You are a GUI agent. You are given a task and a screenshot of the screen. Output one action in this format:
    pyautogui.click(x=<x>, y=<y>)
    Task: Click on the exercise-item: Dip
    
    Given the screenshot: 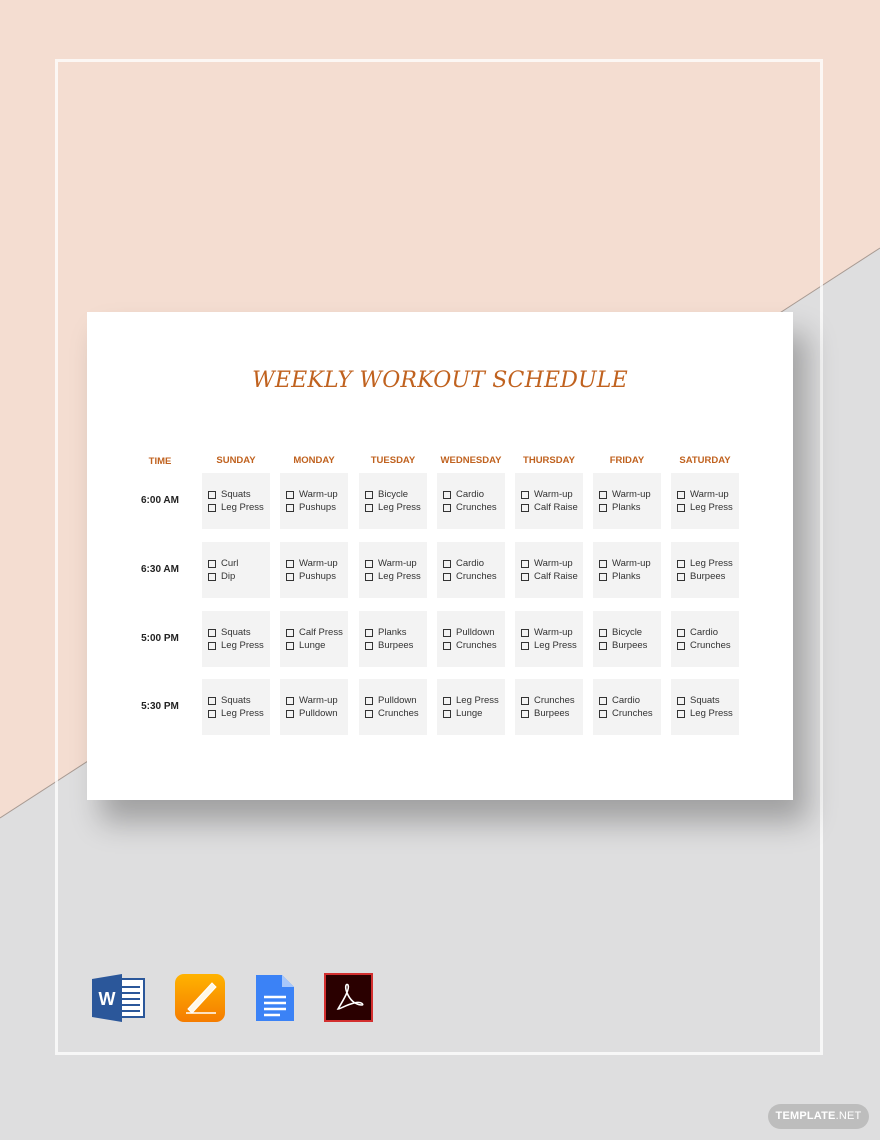 What is the action you would take?
    pyautogui.click(x=239, y=577)
    